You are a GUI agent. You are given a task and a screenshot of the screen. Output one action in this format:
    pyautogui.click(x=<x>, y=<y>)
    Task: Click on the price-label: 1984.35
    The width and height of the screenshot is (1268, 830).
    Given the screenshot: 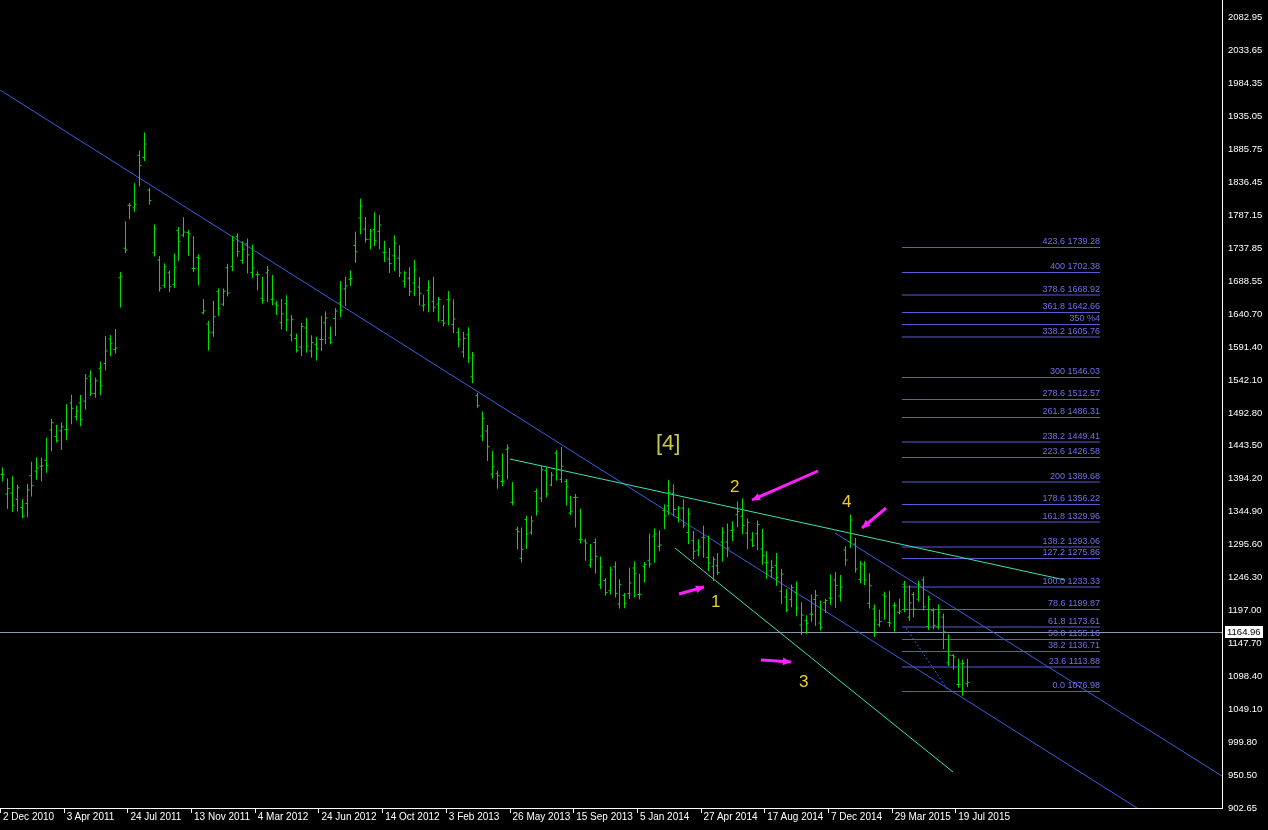 What is the action you would take?
    pyautogui.click(x=1245, y=82)
    